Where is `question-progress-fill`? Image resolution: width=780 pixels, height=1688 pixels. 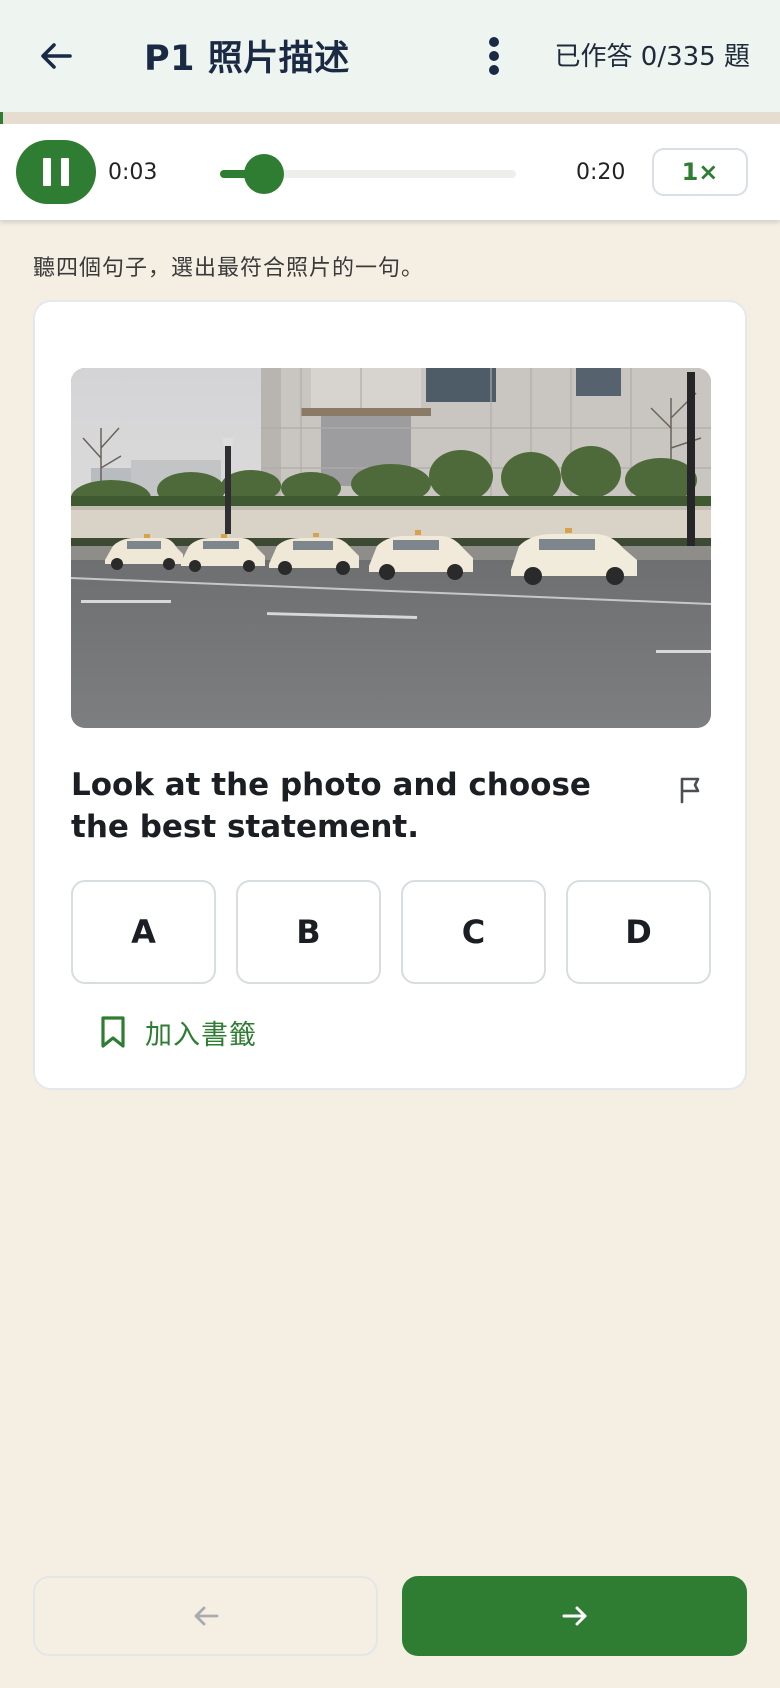
question-progress-fill is located at coordinates (1, 118).